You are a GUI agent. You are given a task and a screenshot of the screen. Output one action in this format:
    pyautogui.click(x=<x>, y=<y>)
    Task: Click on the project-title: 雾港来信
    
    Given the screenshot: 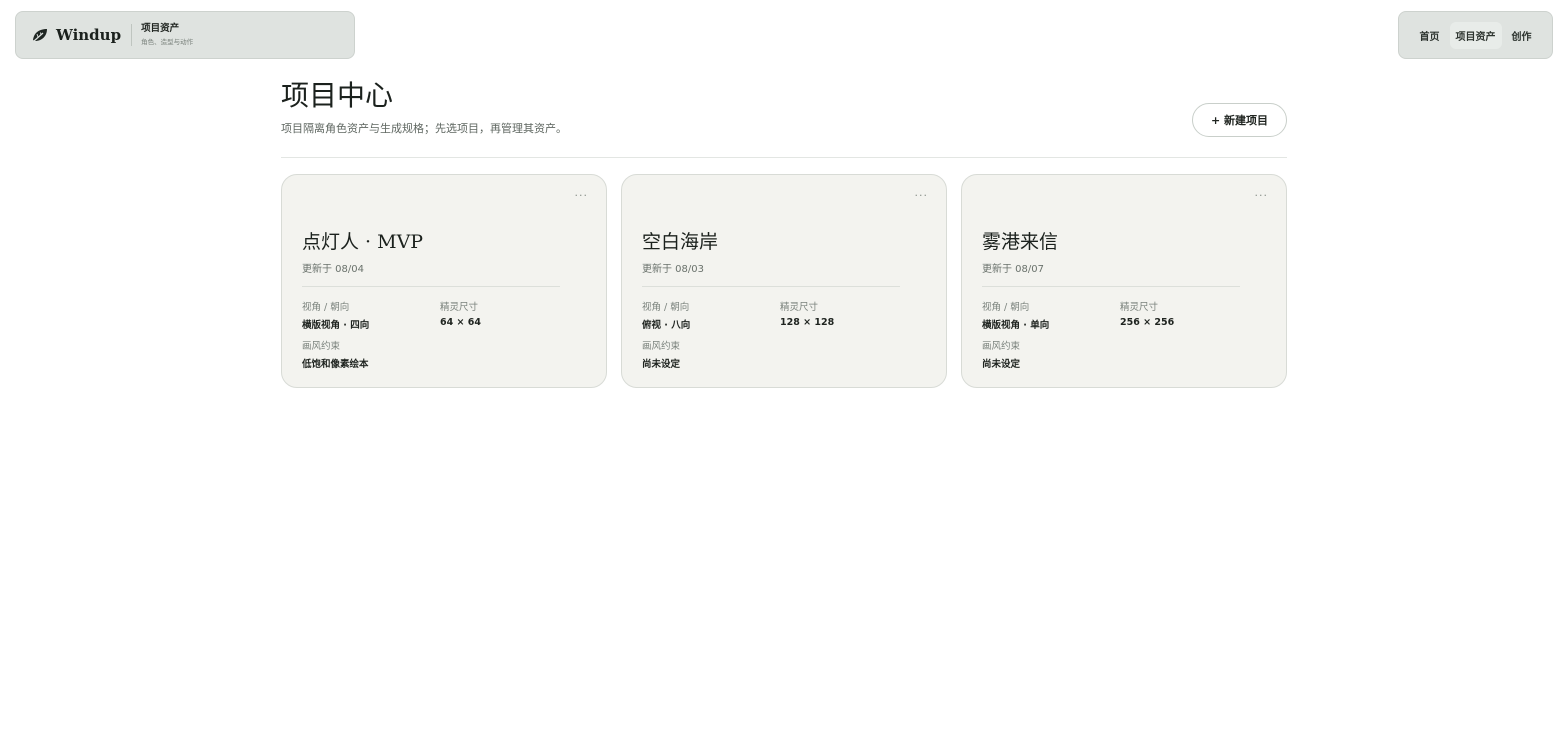 What is the action you would take?
    pyautogui.click(x=1020, y=242)
    